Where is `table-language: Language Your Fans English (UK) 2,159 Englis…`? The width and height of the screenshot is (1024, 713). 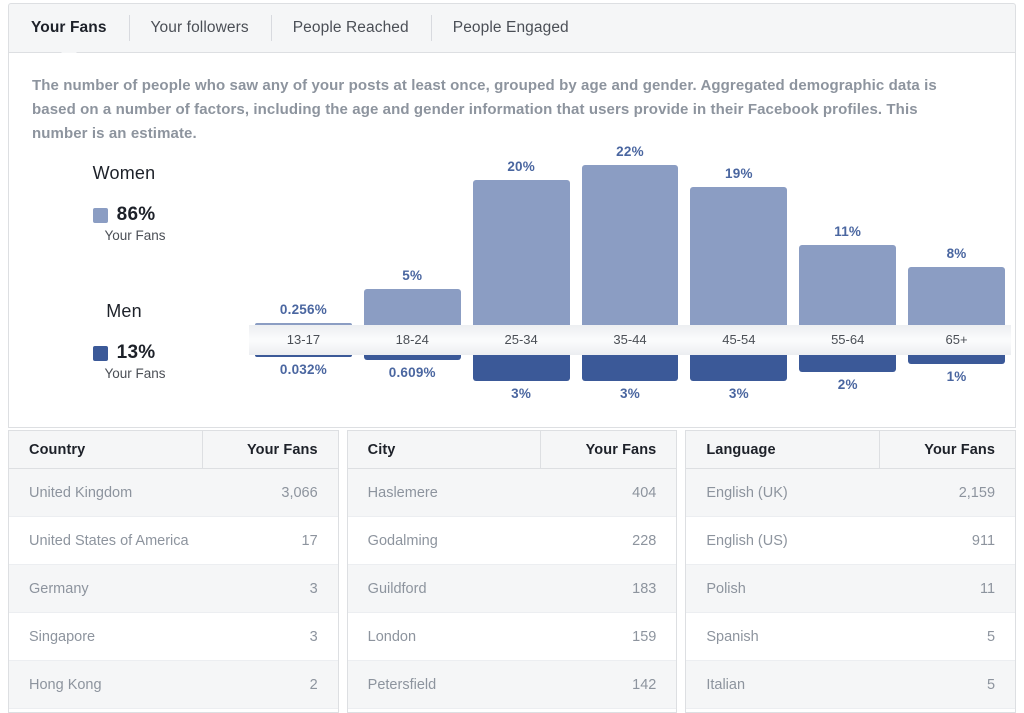 table-language: Language Your Fans English (UK) 2,159 Englis… is located at coordinates (851, 571).